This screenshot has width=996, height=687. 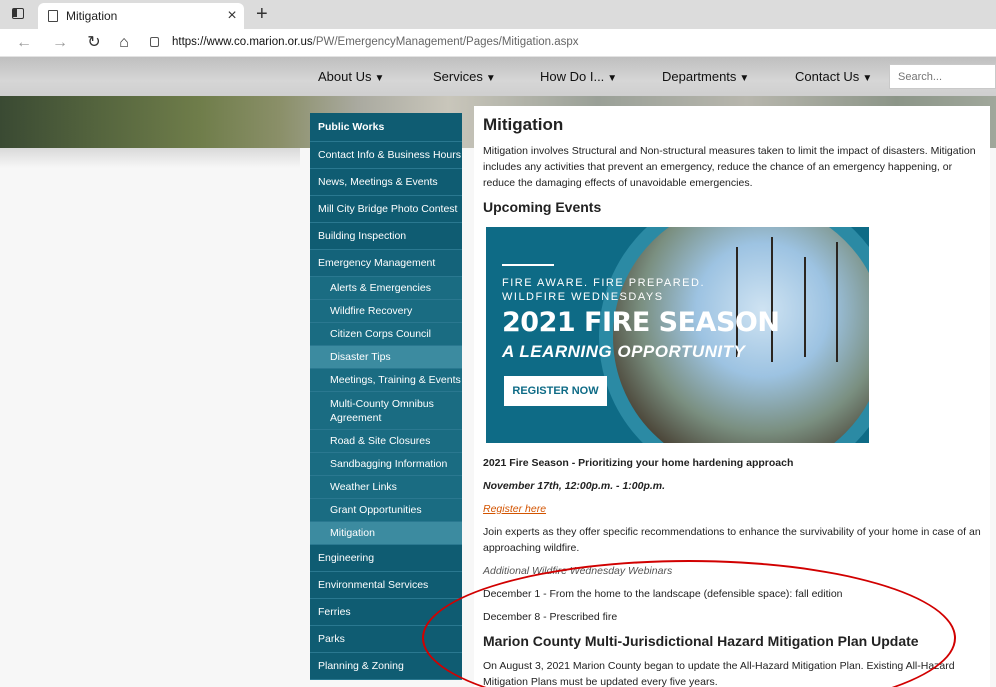 I want to click on sidebar-item-road-closures: Road & Site Closures, so click(x=386, y=441).